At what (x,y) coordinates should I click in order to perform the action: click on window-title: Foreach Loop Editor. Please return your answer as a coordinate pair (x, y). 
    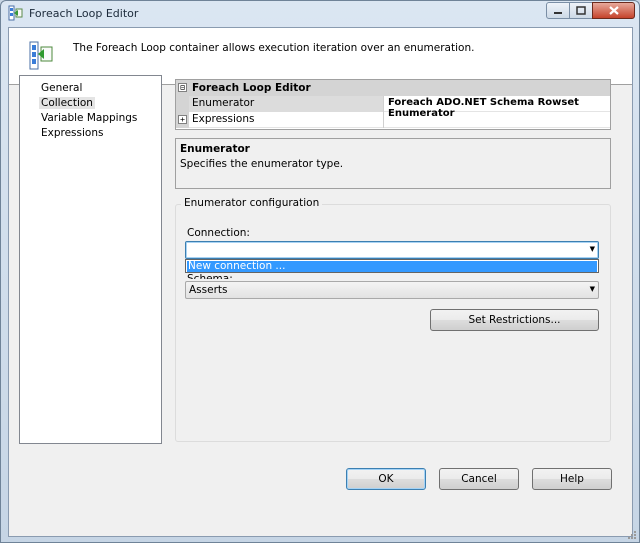
    Looking at the image, I should click on (84, 13).